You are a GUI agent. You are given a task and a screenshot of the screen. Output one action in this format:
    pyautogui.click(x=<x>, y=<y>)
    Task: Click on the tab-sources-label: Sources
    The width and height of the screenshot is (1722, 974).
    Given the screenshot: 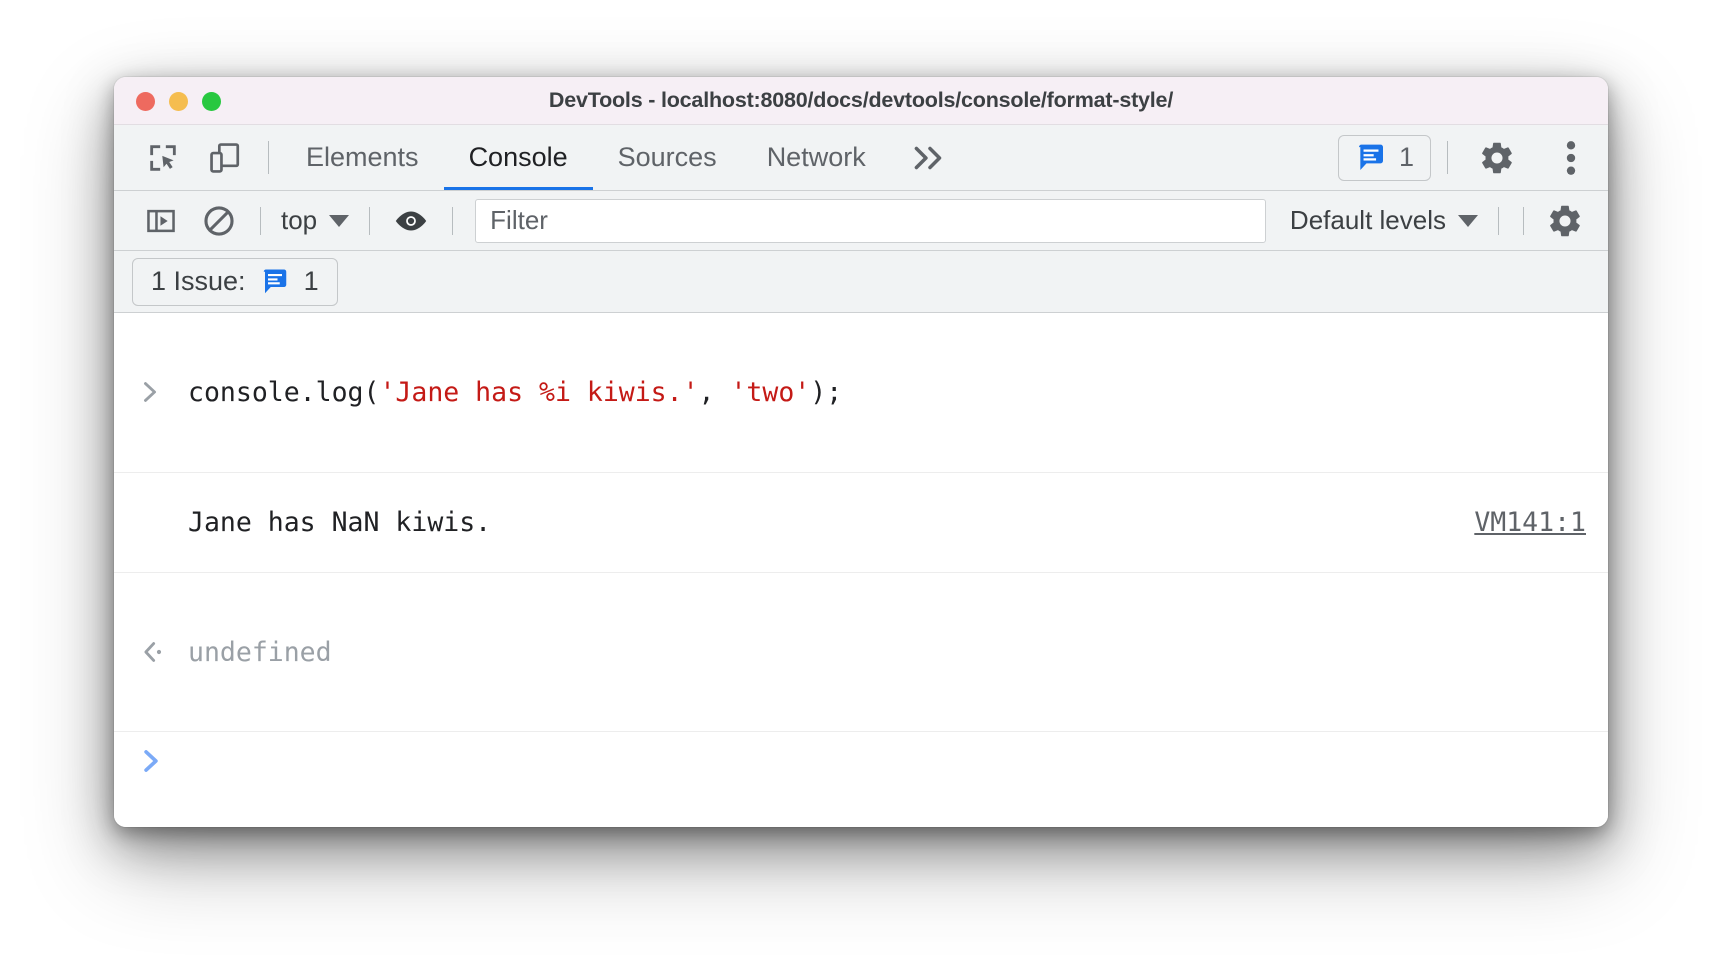 What is the action you would take?
    pyautogui.click(x=667, y=157)
    